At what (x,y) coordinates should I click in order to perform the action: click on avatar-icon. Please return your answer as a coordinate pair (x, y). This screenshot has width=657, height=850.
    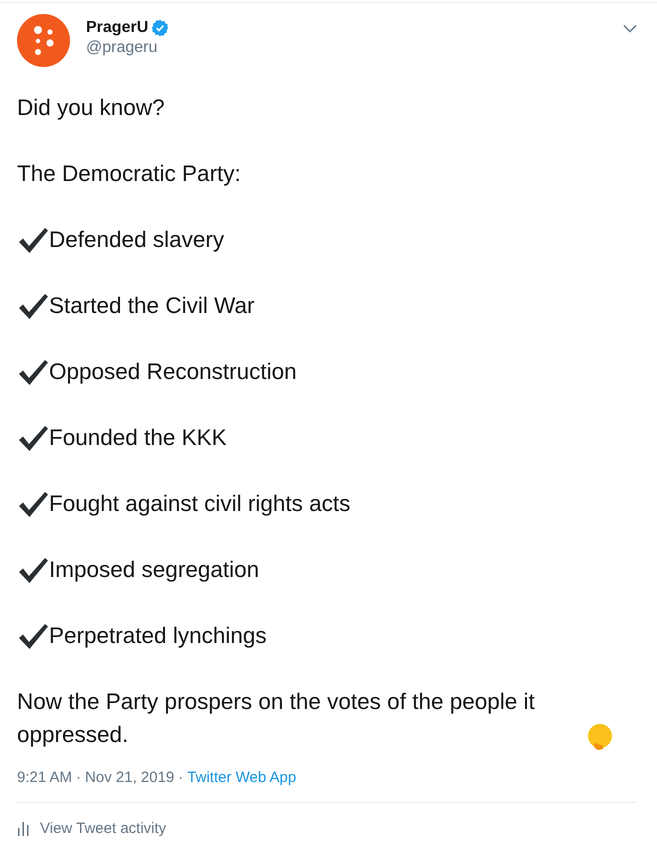
    Looking at the image, I should click on (43, 40).